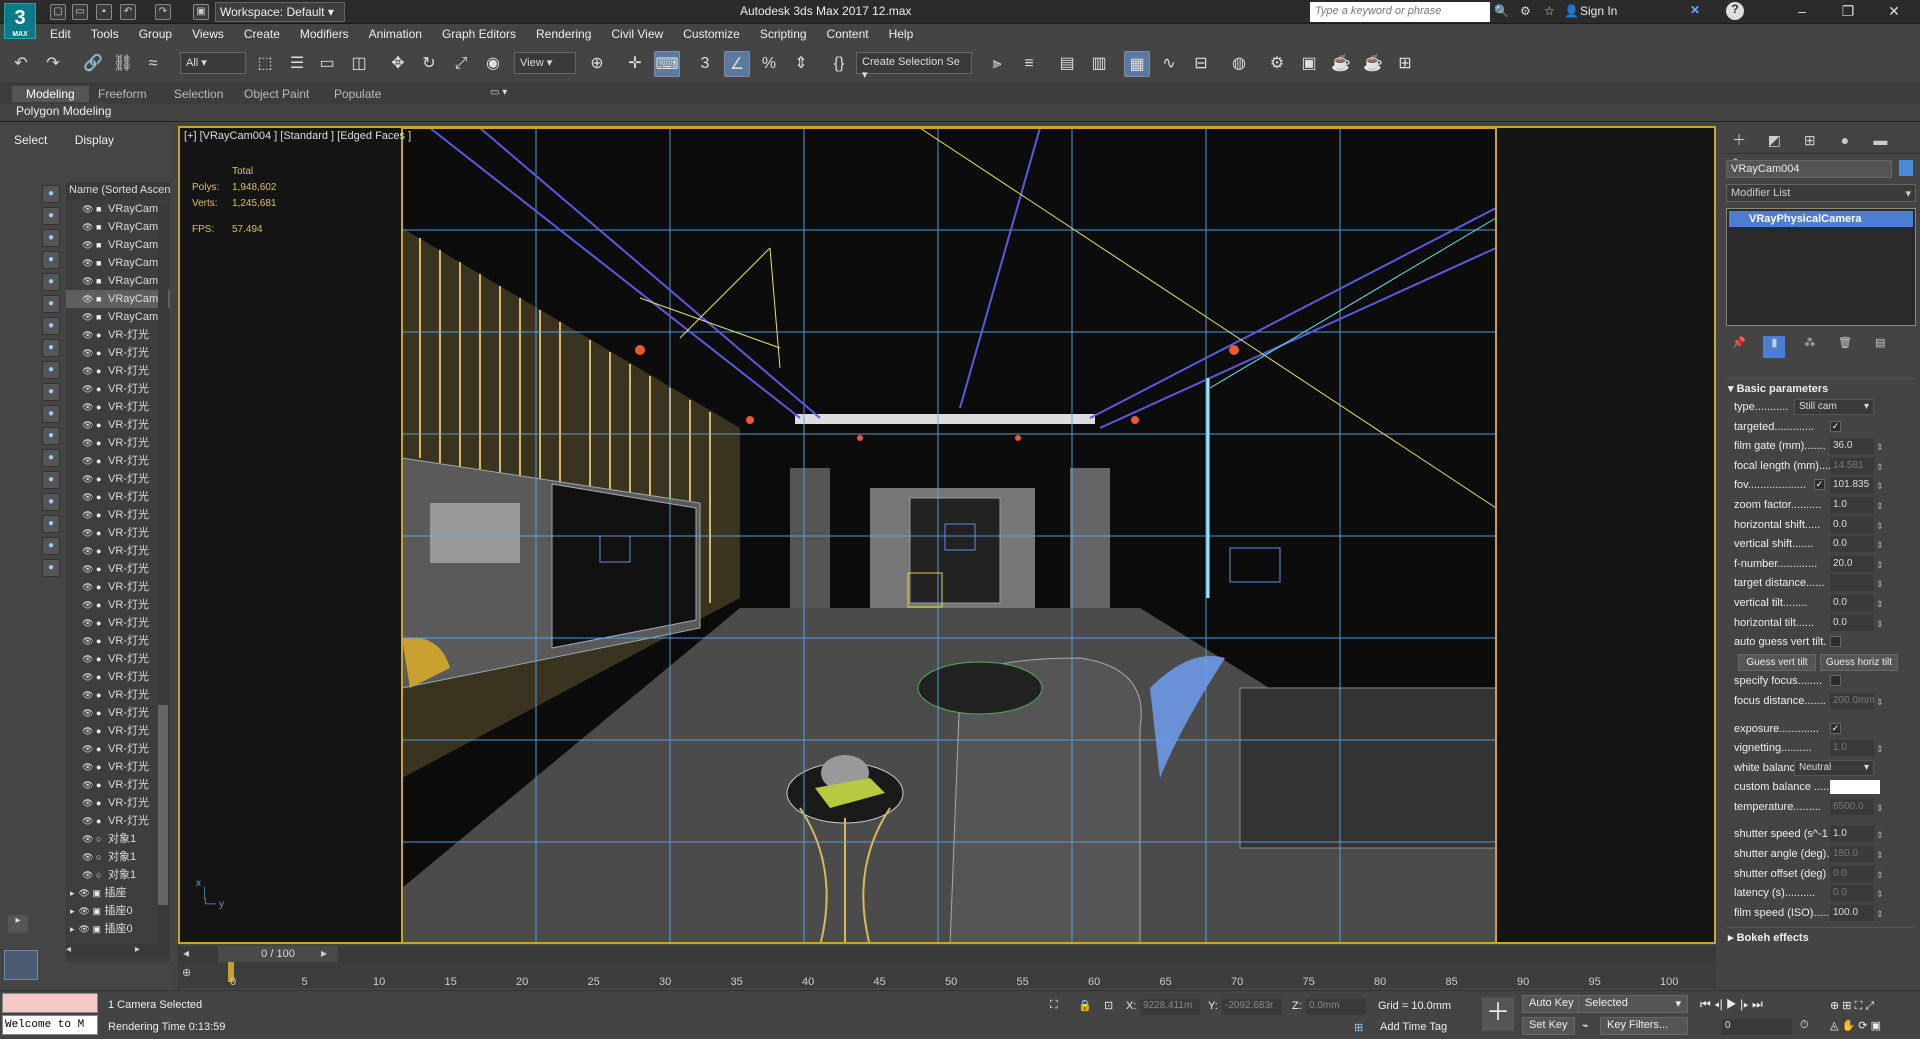 This screenshot has height=1039, width=1920. I want to click on param-dropdown: Still cam ▾, so click(1834, 407).